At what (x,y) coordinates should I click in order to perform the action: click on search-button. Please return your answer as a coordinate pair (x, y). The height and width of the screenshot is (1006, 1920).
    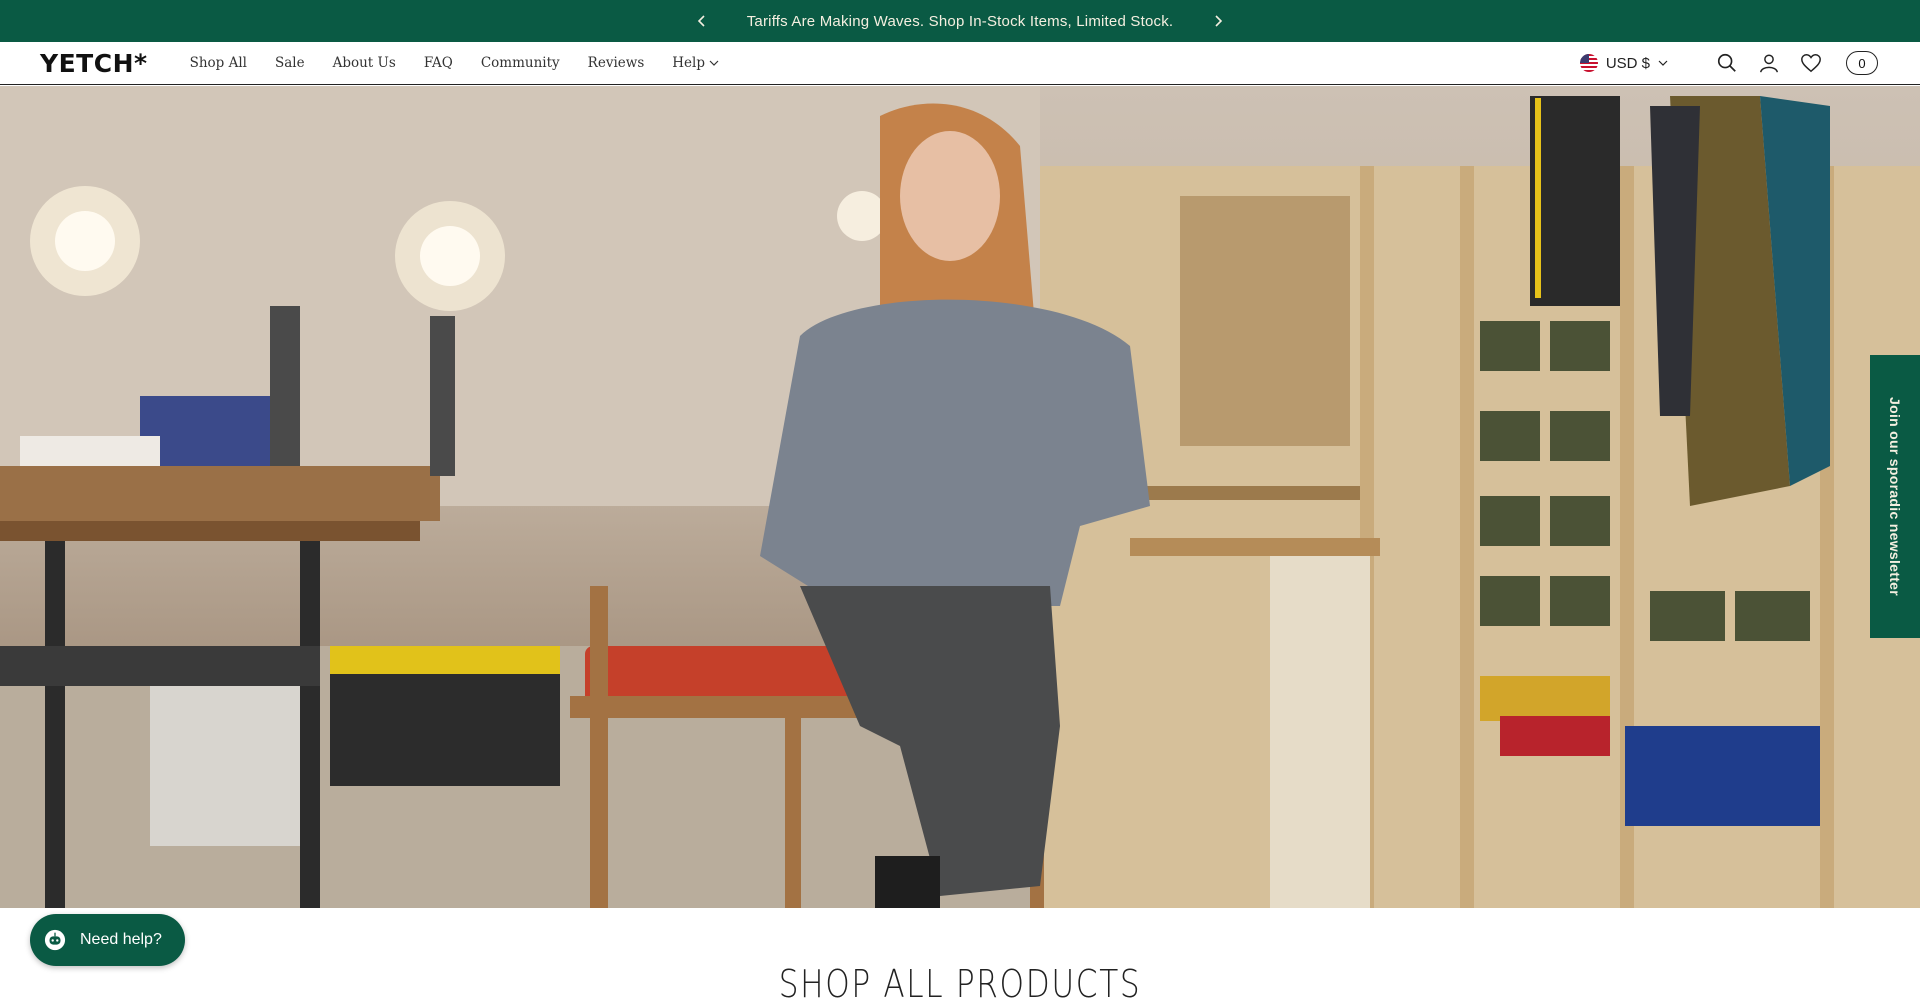
    Looking at the image, I should click on (1727, 63).